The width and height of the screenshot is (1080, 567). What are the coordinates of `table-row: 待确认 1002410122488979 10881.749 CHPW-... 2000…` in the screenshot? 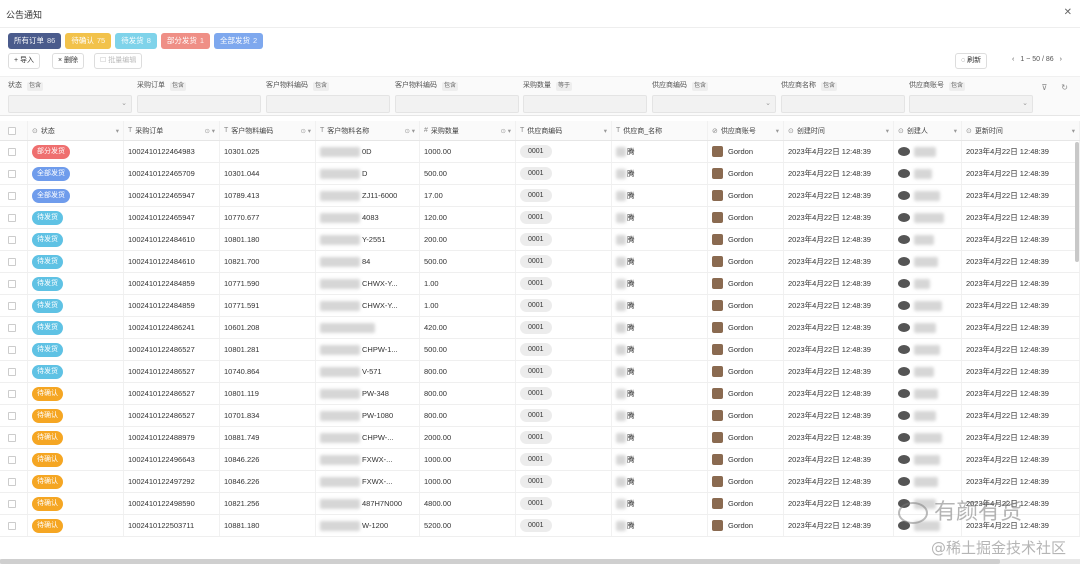 It's located at (540, 438).